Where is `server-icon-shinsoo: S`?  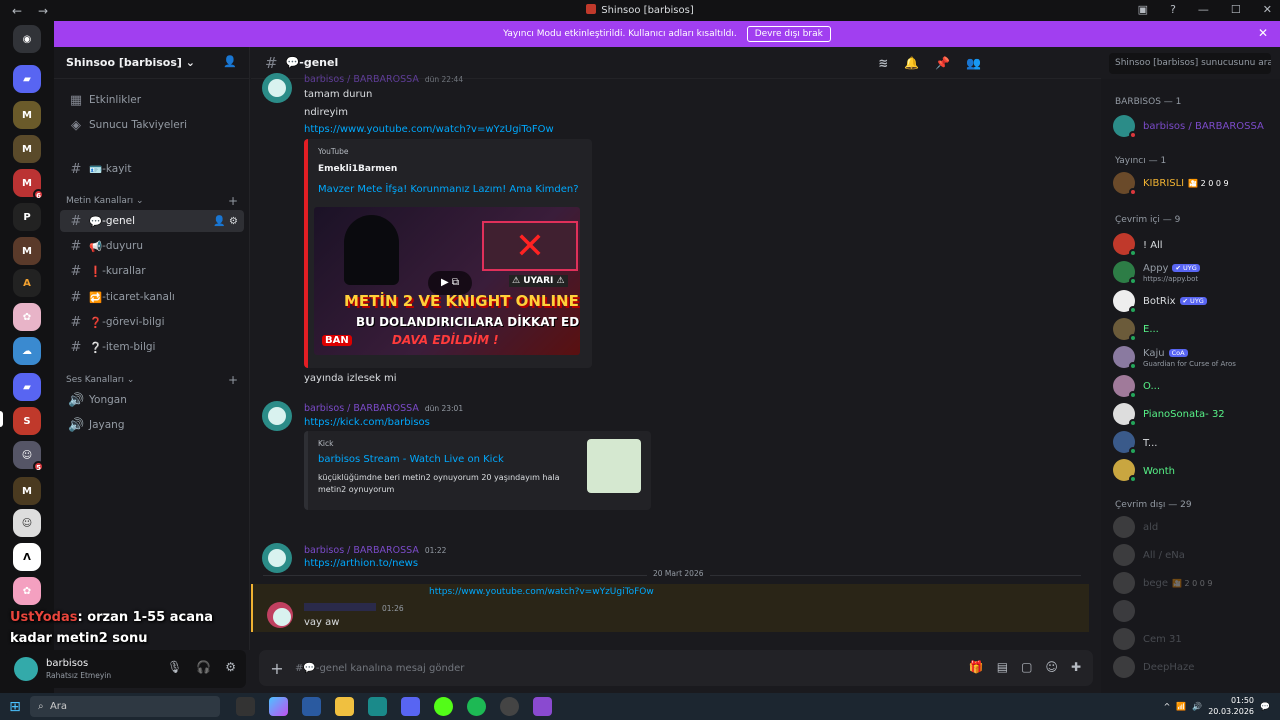
server-icon-shinsoo: S is located at coordinates (27, 421).